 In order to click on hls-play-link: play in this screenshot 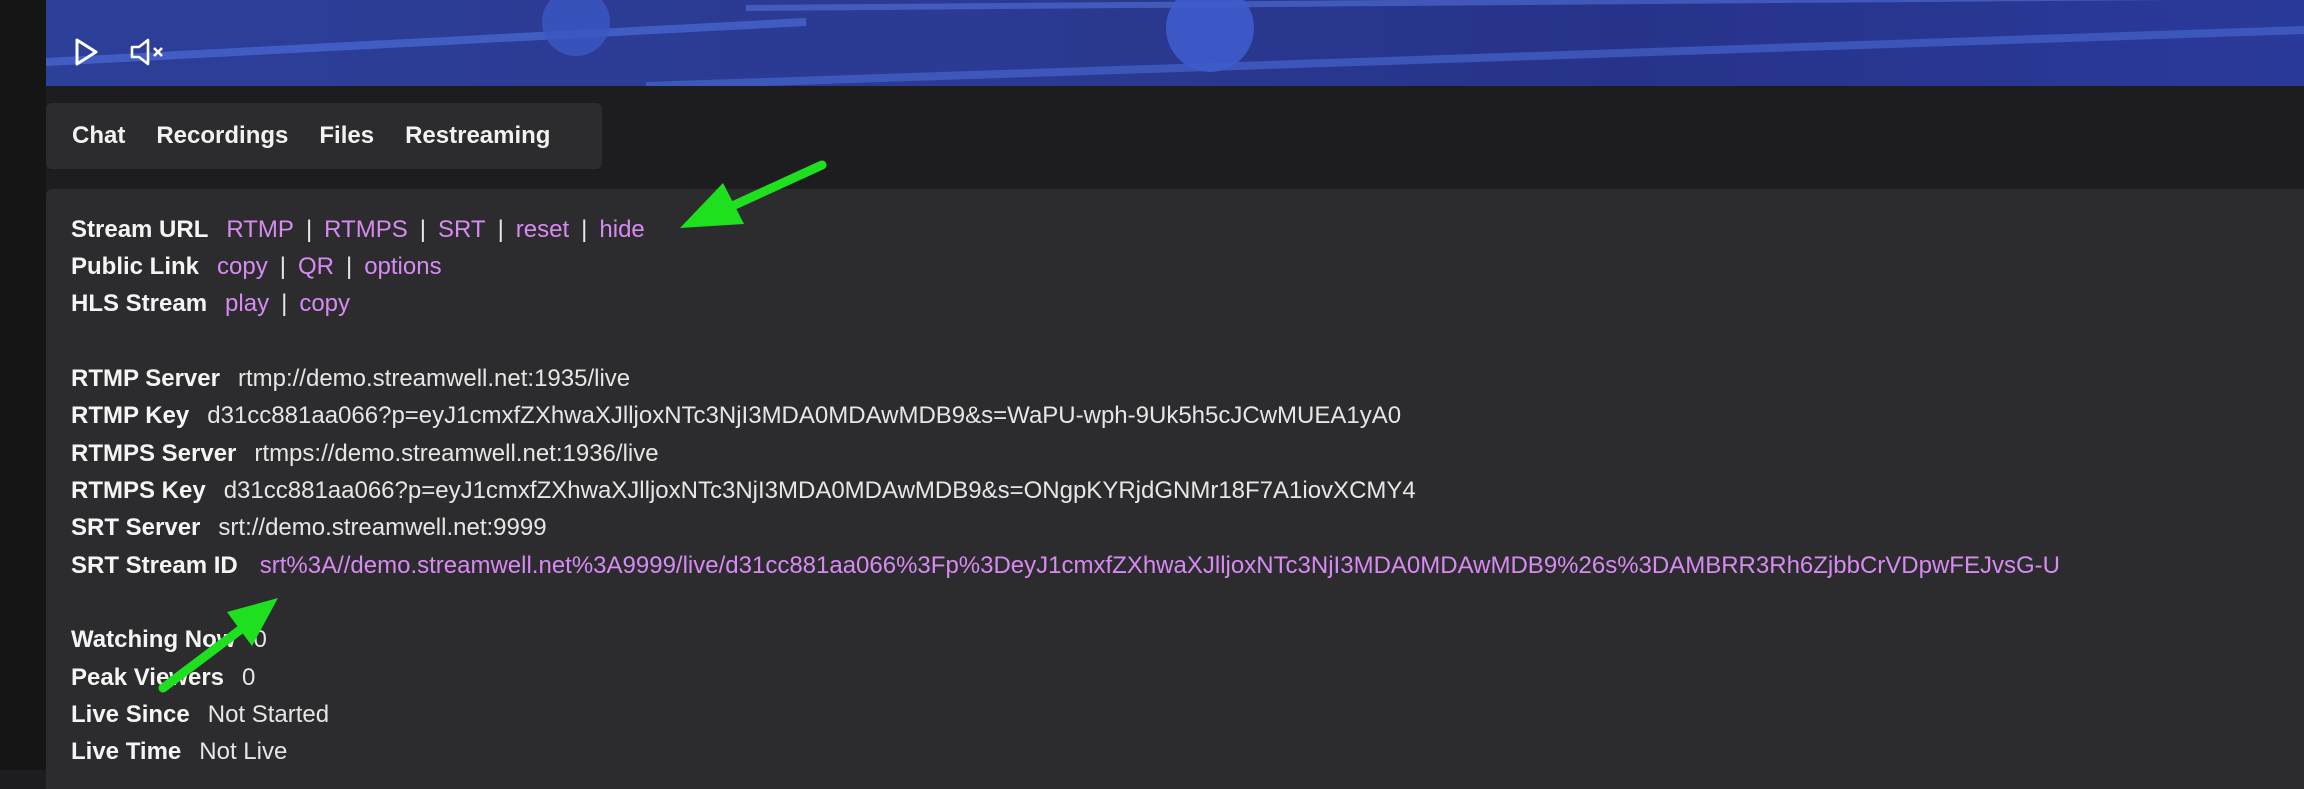, I will do `click(247, 303)`.